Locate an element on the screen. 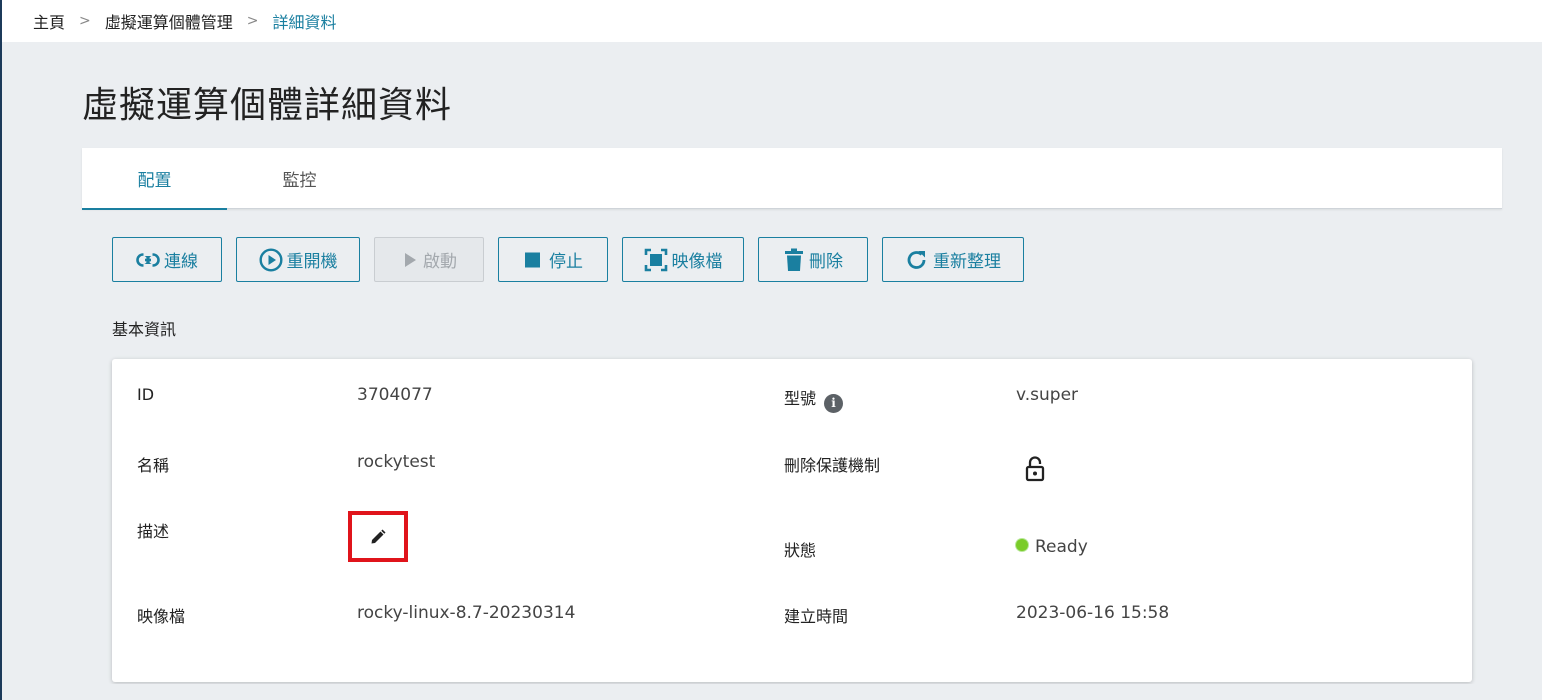  delete-button-label: 刪除 is located at coordinates (826, 262).